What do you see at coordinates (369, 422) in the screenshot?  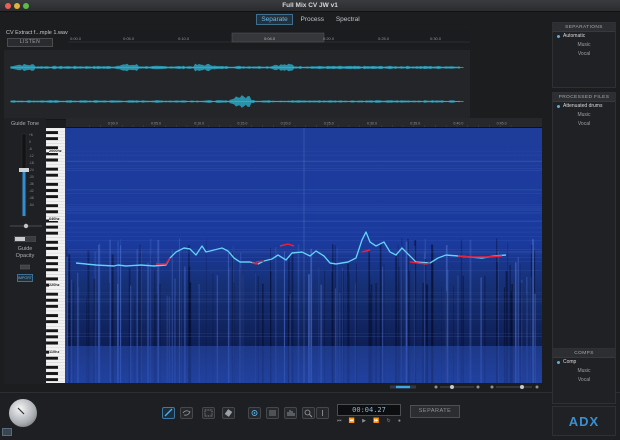 I see `transport-controls: ⏮ ⏪ ▶ ⏩ ↻ ●` at bounding box center [369, 422].